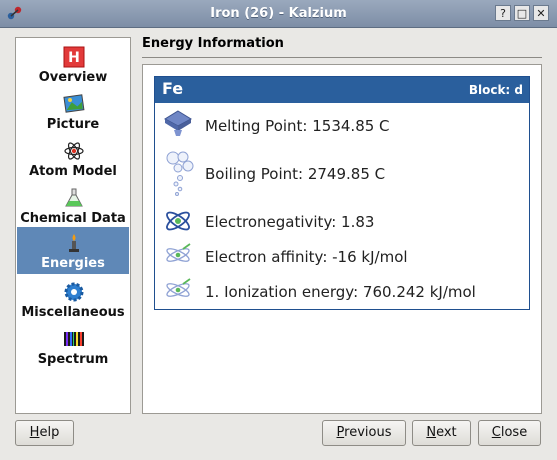 This screenshot has height=460, width=557. I want to click on picture-icon, so click(74, 103).